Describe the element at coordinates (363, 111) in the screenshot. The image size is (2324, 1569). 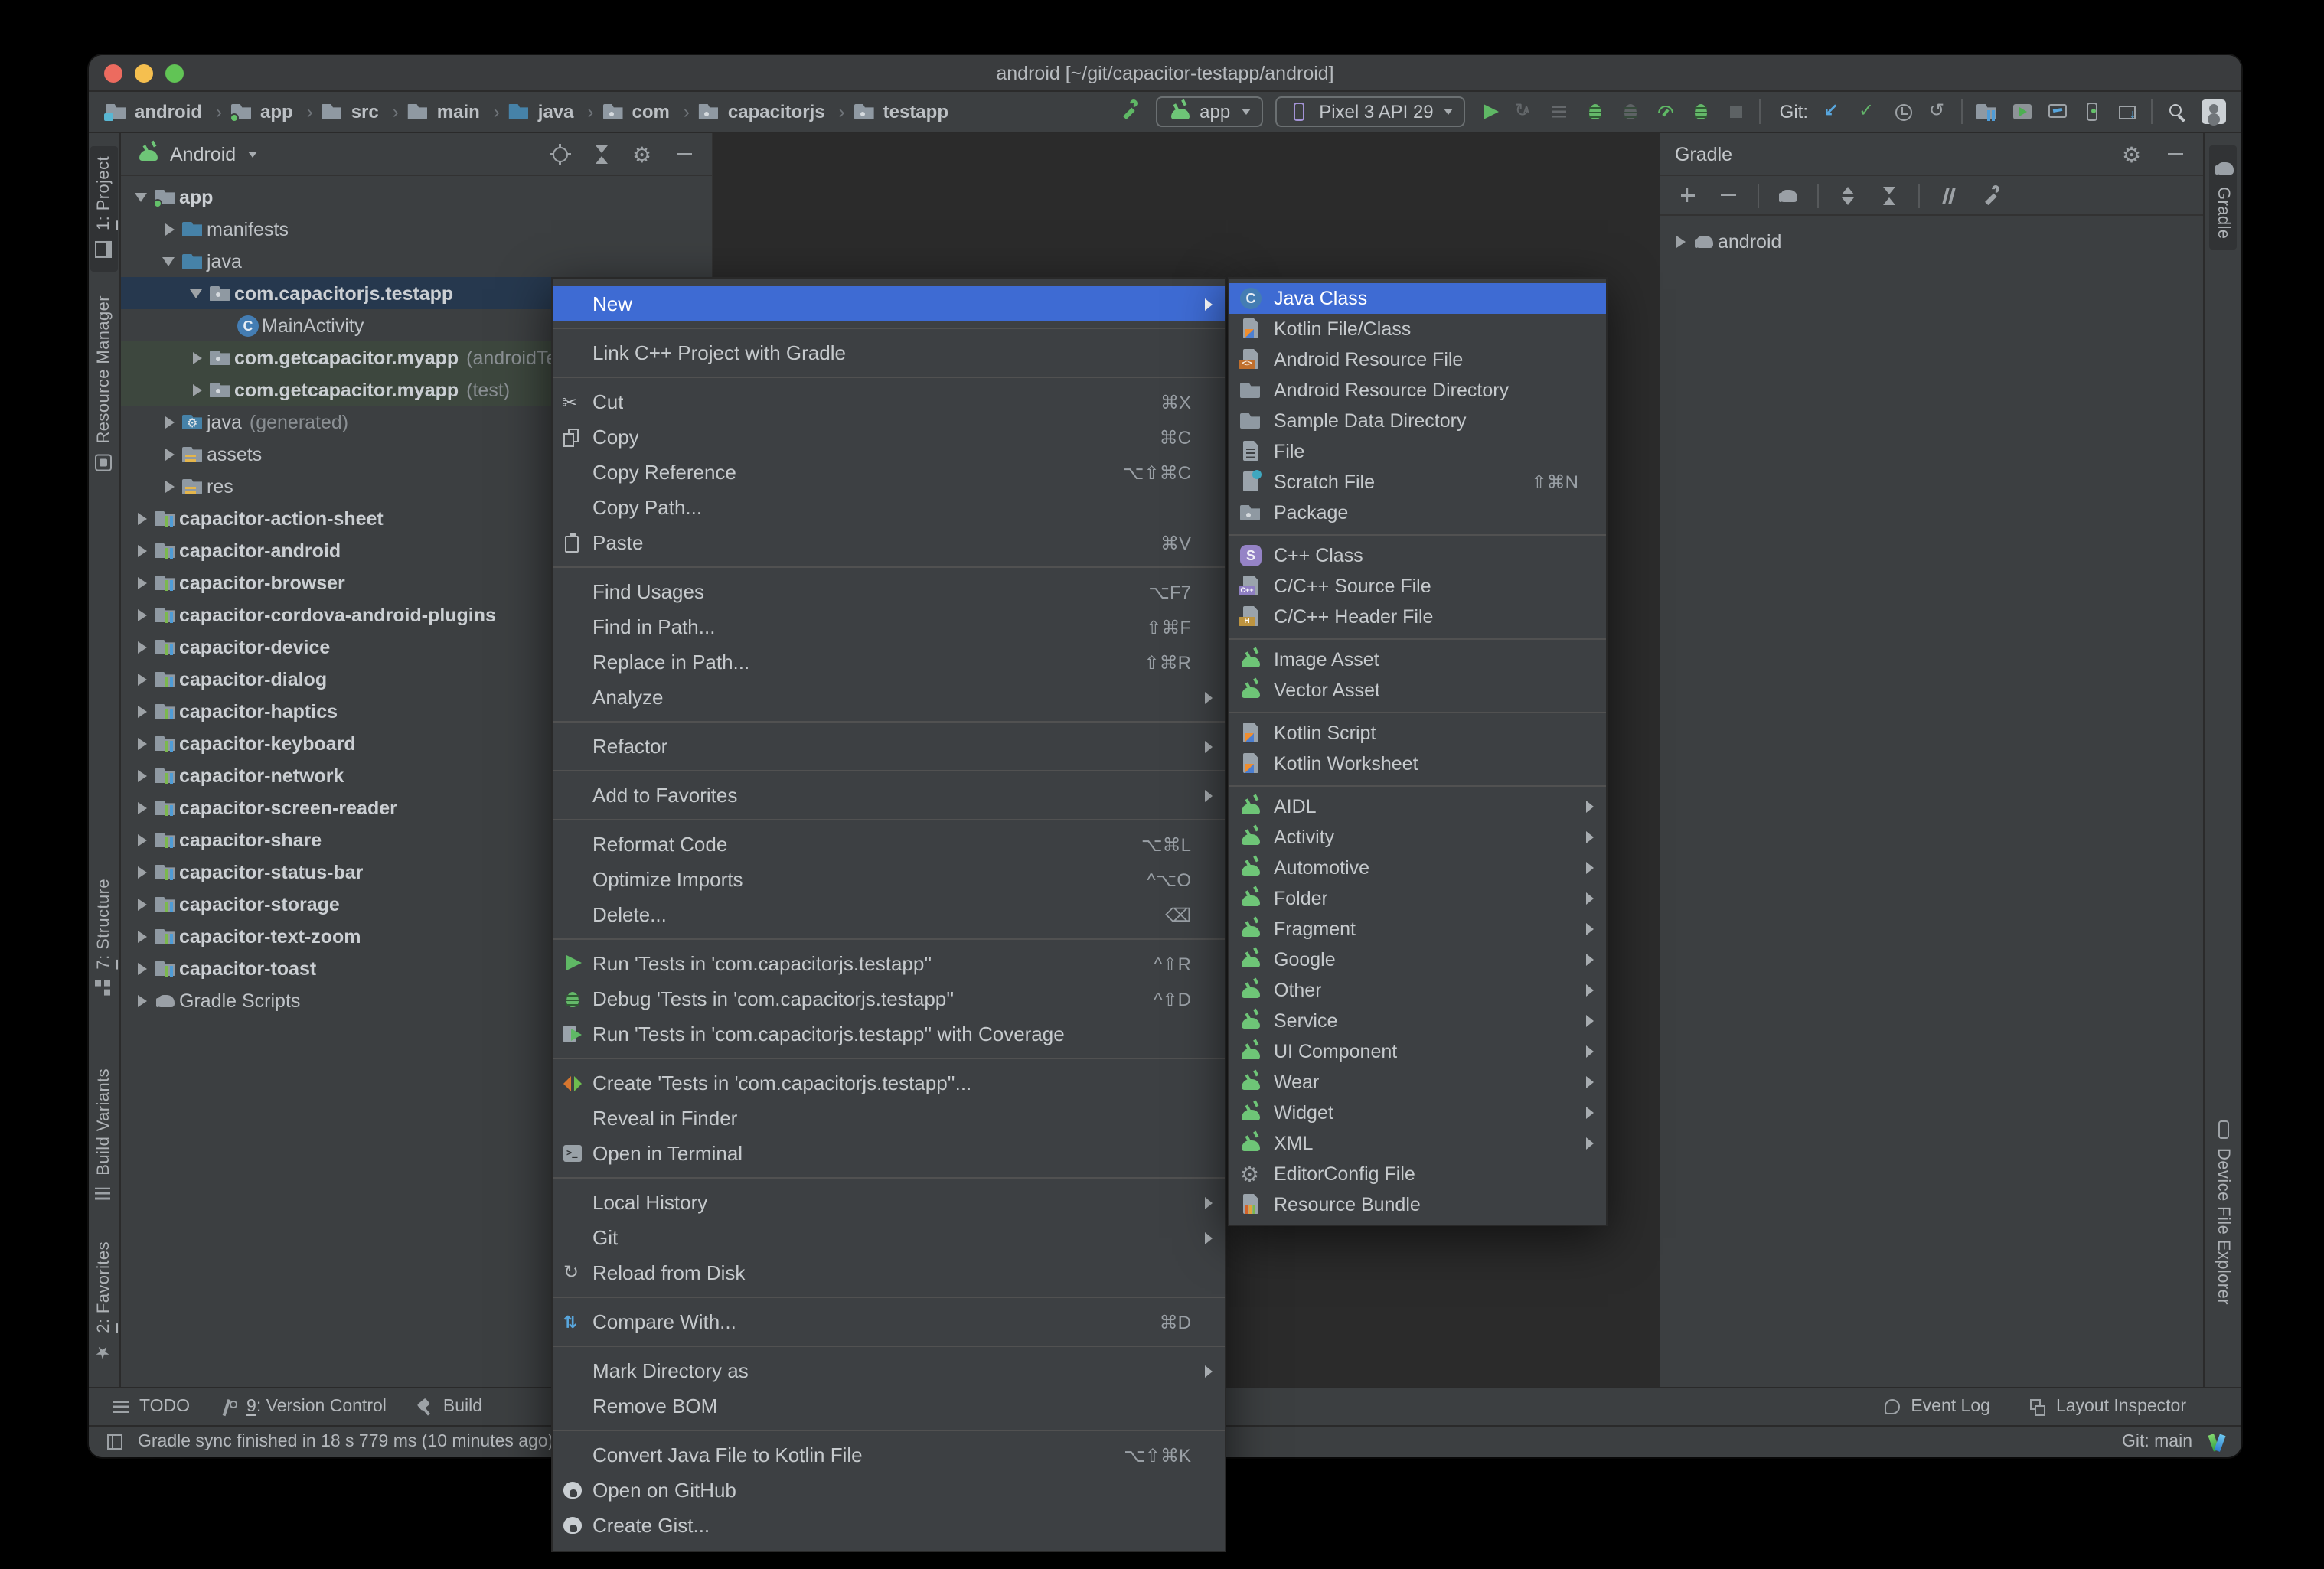
I see `breadcrumb-item: src` at that location.